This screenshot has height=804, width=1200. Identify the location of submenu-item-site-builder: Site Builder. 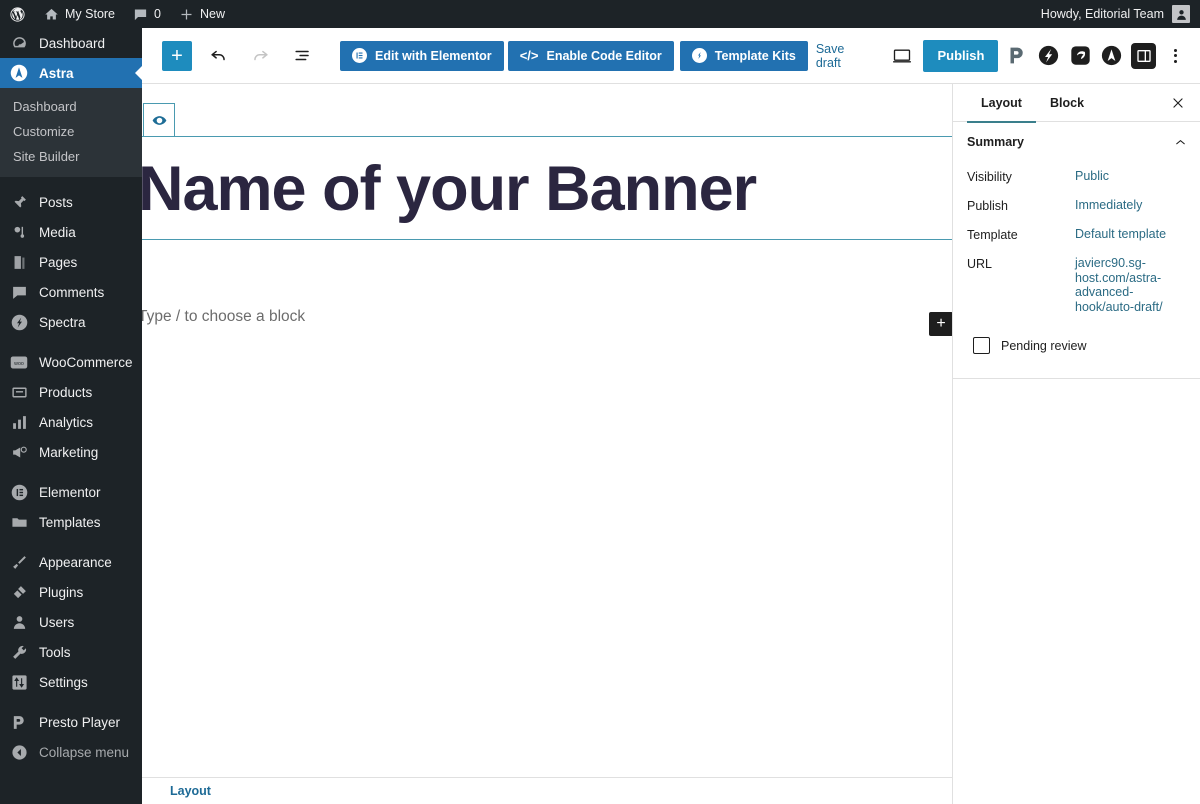
(71, 156).